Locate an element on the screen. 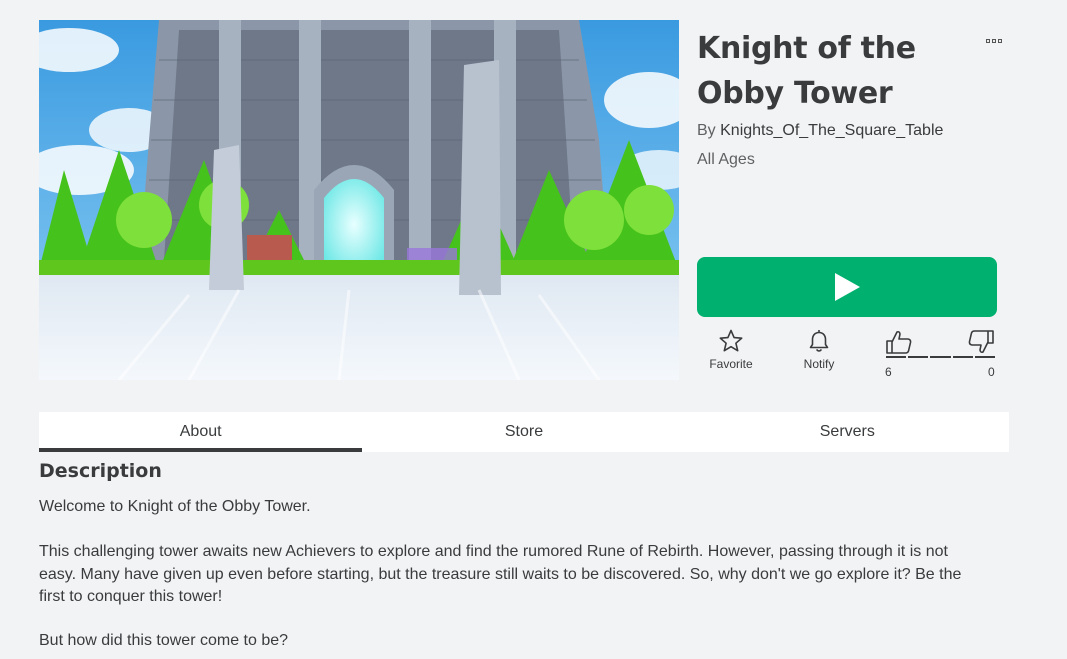  play-button is located at coordinates (847, 287).